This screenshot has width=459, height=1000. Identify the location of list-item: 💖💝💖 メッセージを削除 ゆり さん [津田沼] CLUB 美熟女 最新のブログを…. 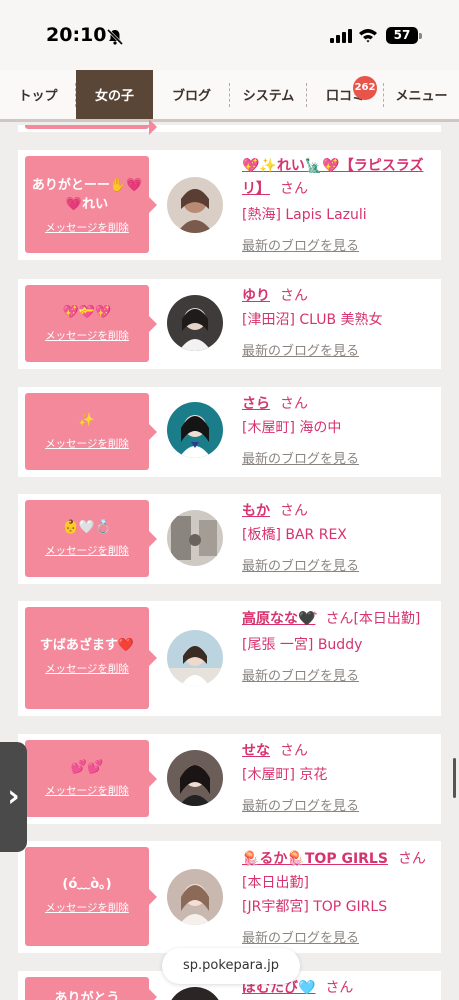
(229, 324).